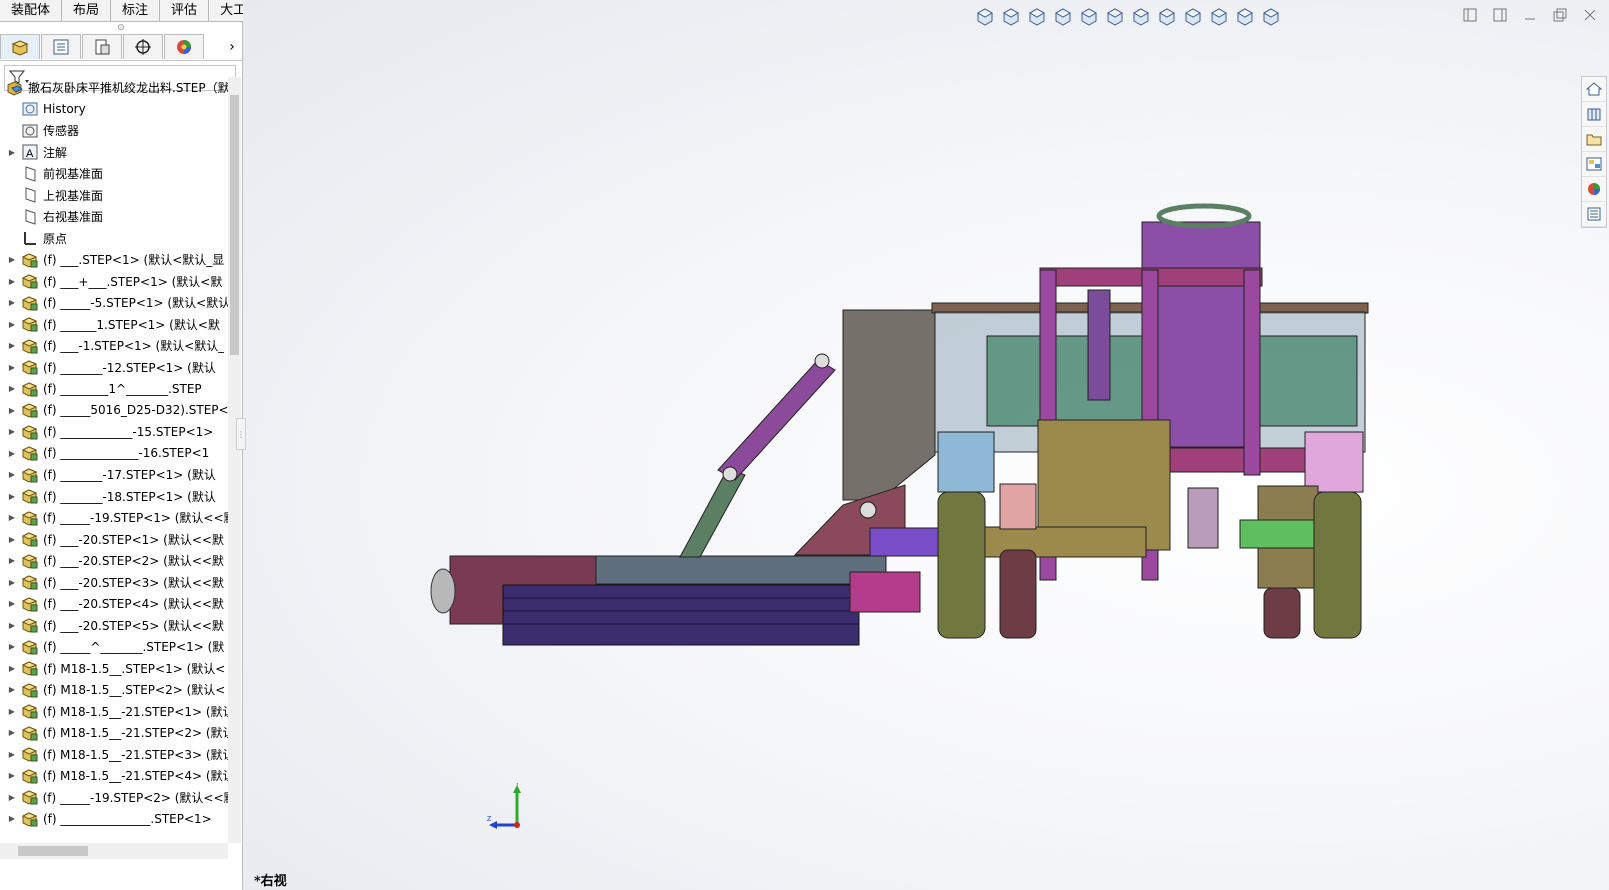 Image resolution: width=1609 pixels, height=890 pixels. What do you see at coordinates (114, 217) in the screenshot?
I see `tree-item-fixed: 右视基准面` at bounding box center [114, 217].